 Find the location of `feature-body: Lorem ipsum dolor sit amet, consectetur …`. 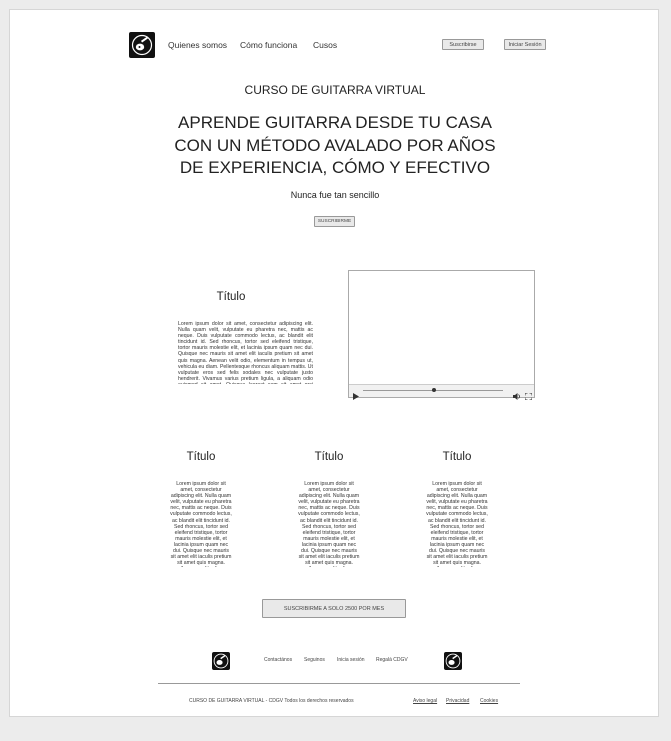

feature-body: Lorem ipsum dolor sit amet, consectetur … is located at coordinates (245, 352).